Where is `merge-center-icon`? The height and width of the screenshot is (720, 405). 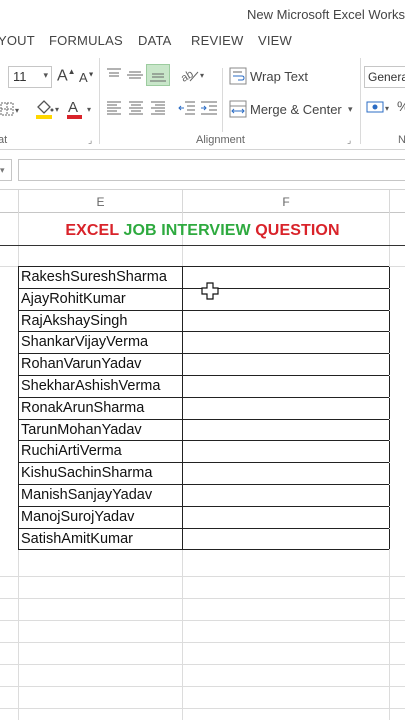 merge-center-icon is located at coordinates (238, 110).